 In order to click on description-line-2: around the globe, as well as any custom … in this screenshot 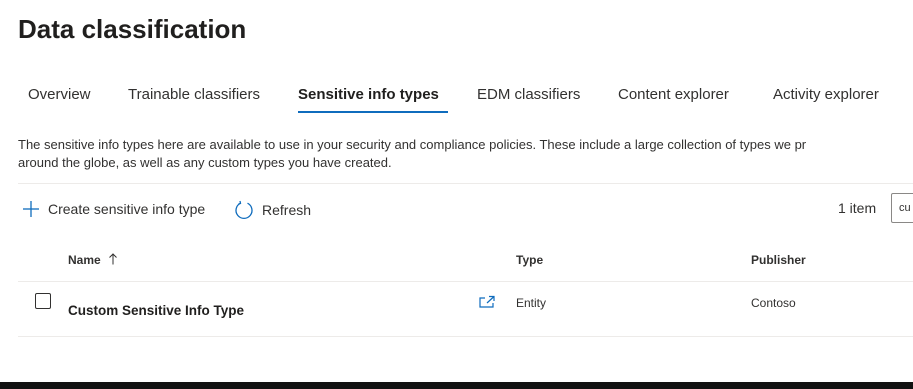, I will do `click(205, 162)`.